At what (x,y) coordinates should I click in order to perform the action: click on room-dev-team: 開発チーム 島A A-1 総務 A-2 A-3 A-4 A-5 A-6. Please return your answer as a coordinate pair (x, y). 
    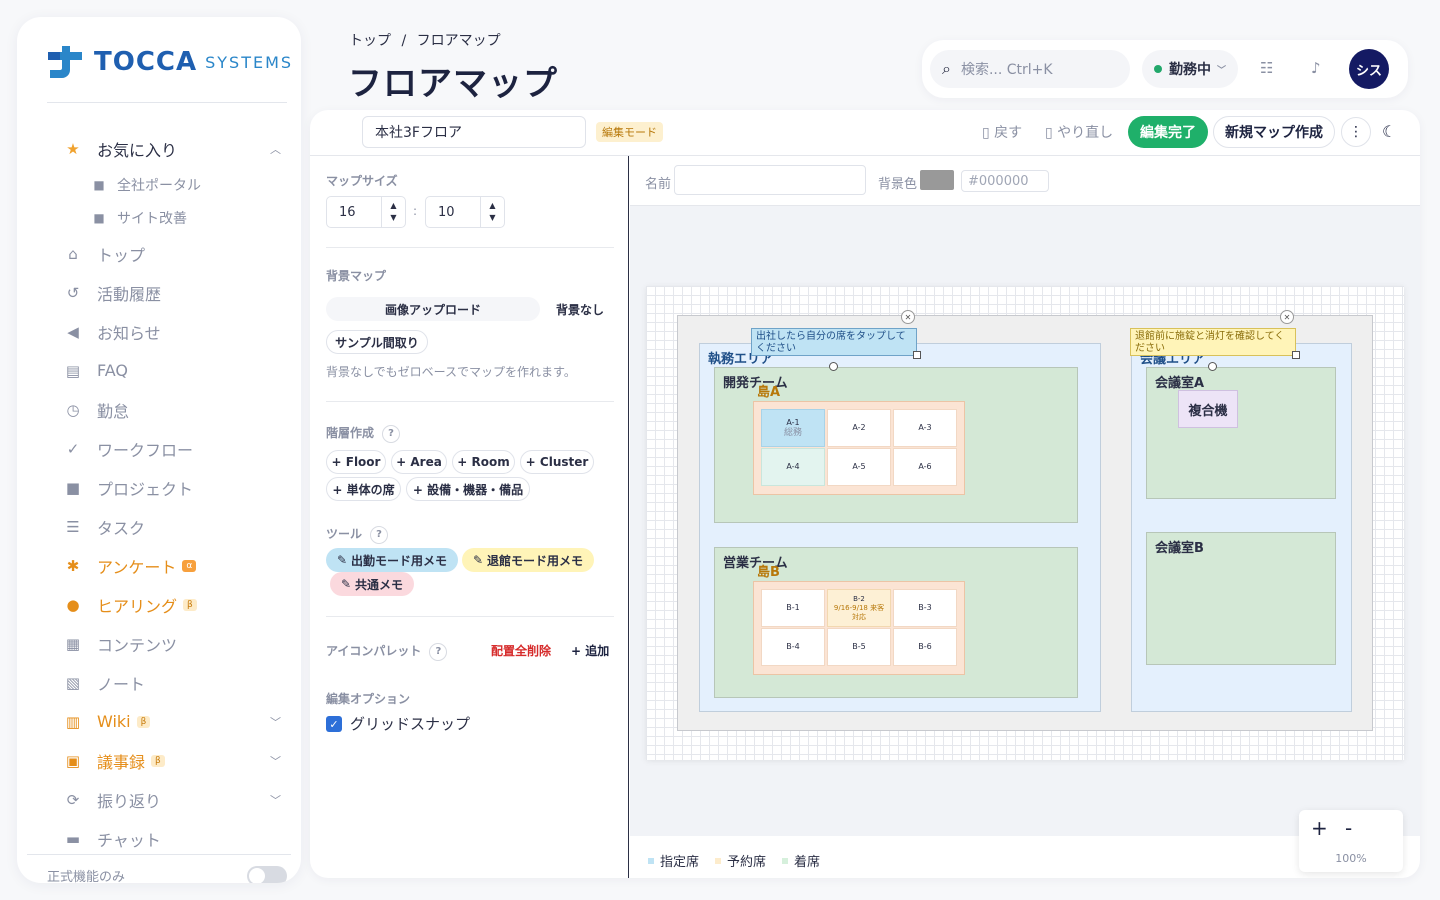
    Looking at the image, I should click on (896, 445).